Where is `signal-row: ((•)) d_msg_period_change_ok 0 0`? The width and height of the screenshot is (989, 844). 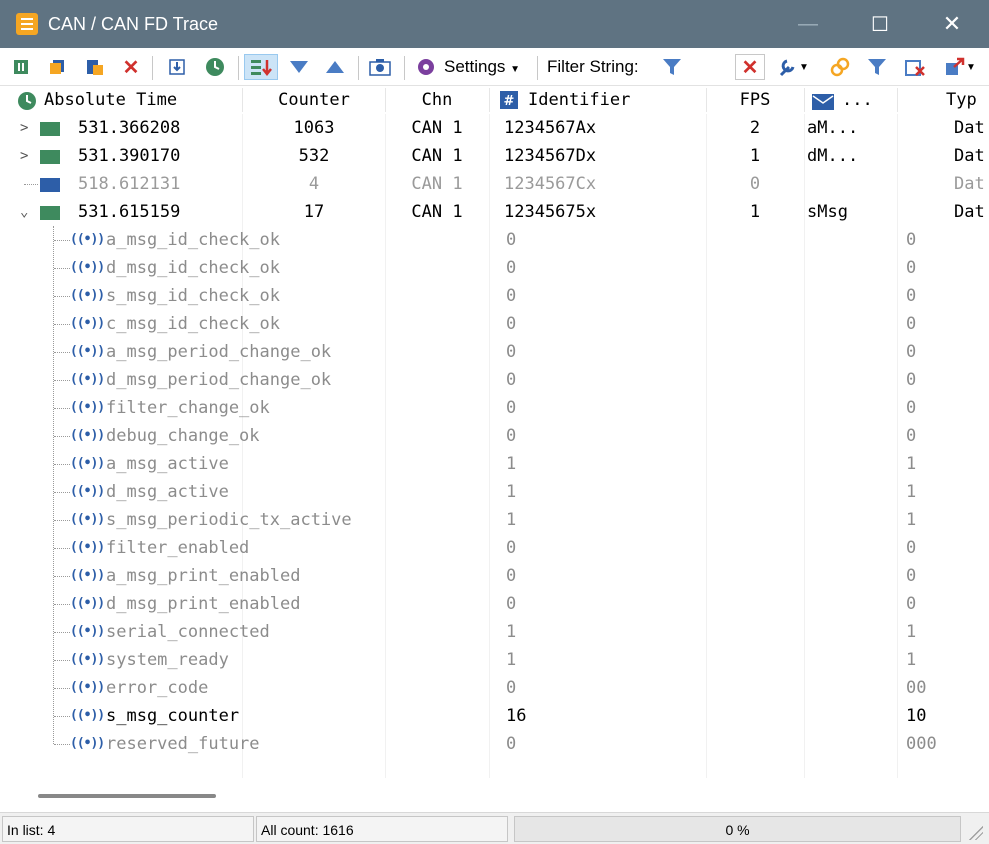
signal-row: ((•)) d_msg_period_change_ok 0 0 is located at coordinates (497, 380).